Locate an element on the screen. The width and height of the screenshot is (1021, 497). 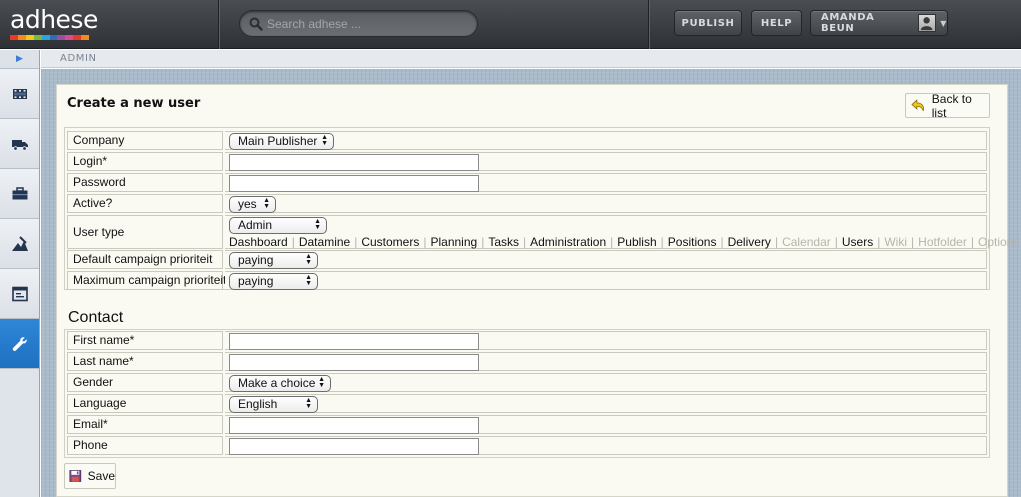
default-priority-select-value: paying is located at coordinates (256, 260).